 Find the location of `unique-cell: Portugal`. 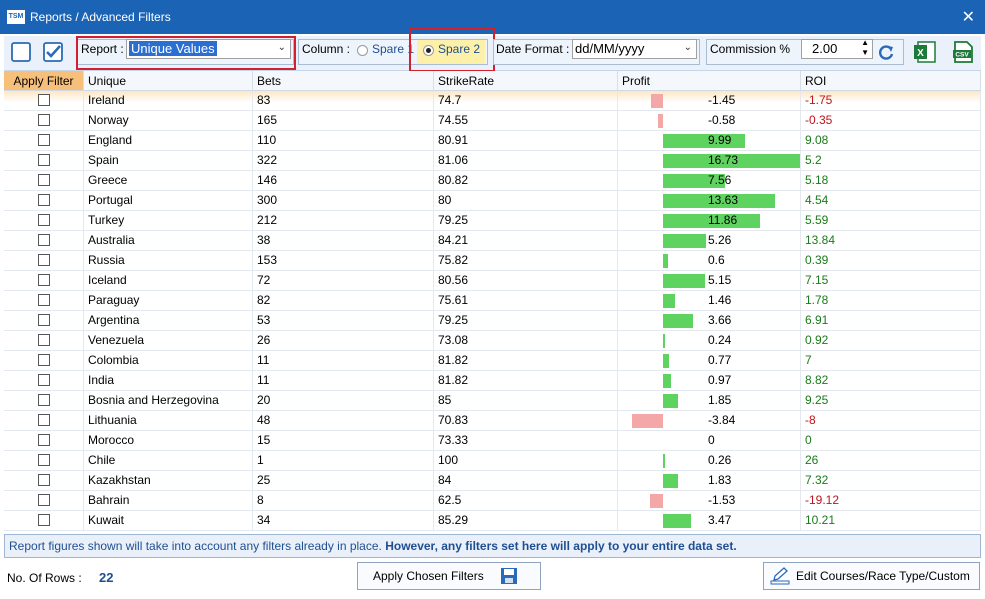

unique-cell: Portugal is located at coordinates (168, 200).